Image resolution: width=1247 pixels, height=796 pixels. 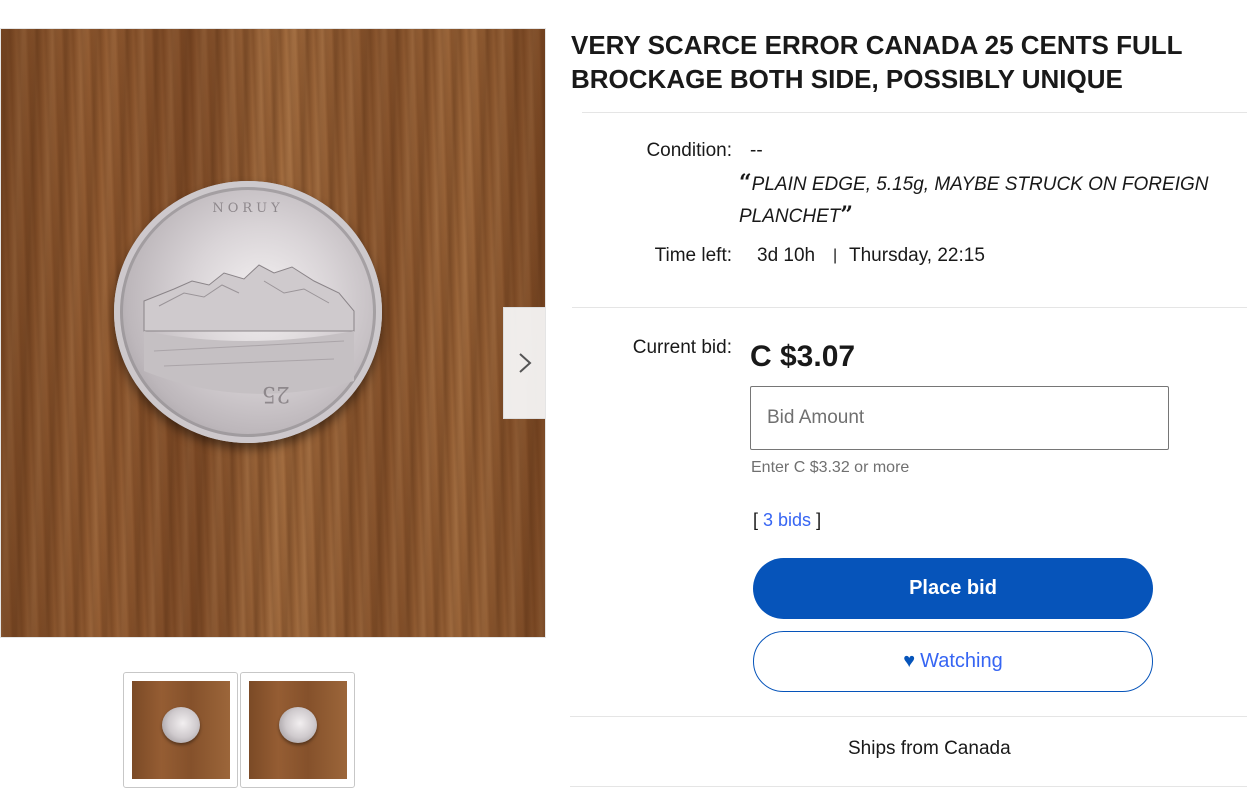 What do you see at coordinates (693, 255) in the screenshot?
I see `time-left-label: Time left:` at bounding box center [693, 255].